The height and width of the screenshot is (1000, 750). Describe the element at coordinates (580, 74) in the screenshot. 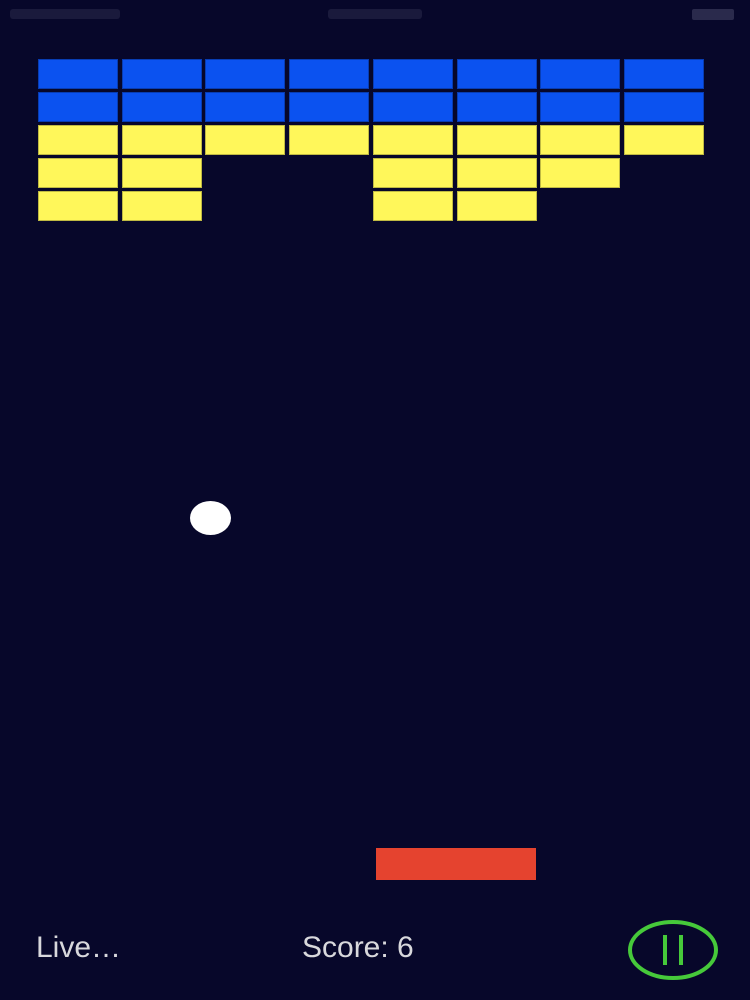

I see `brick-blue-r1-c7` at that location.